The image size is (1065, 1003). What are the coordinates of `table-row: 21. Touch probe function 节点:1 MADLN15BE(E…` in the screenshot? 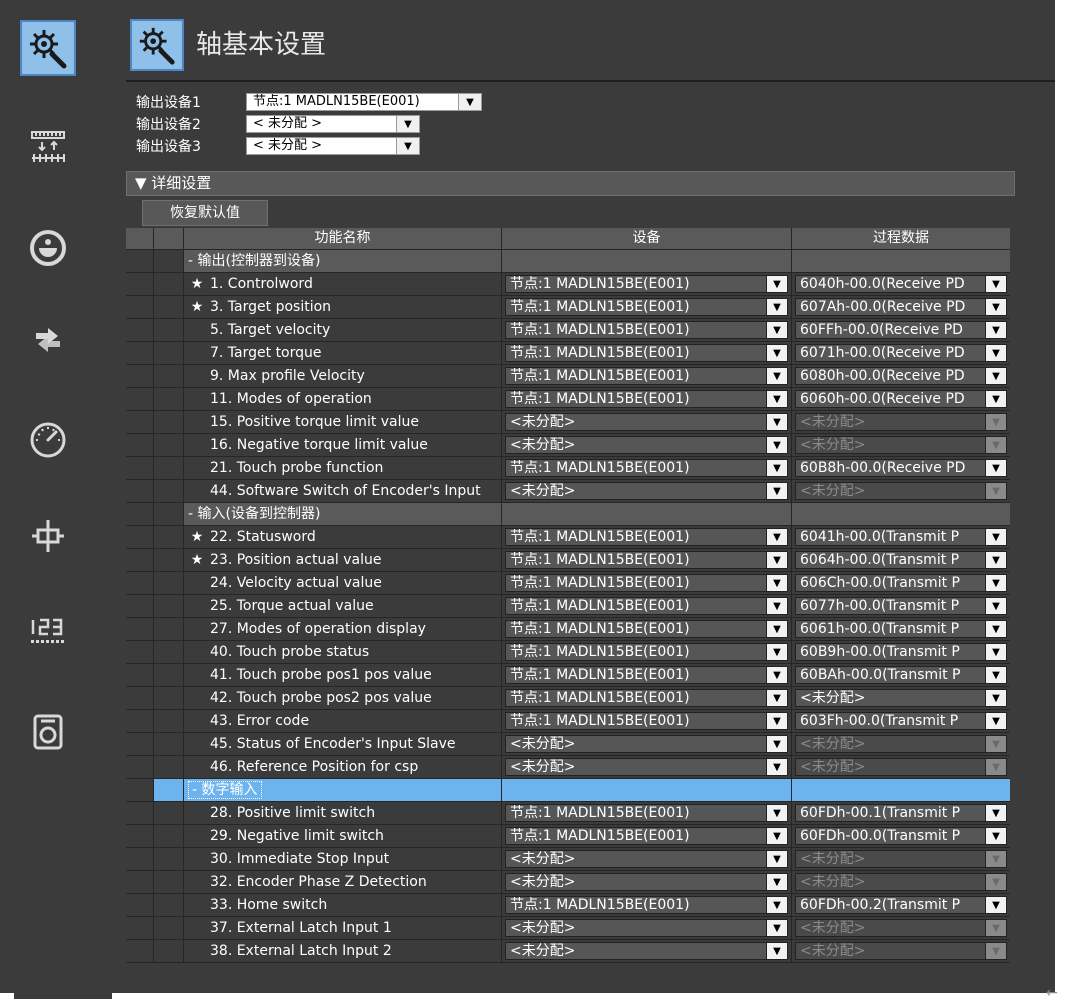 It's located at (568, 468).